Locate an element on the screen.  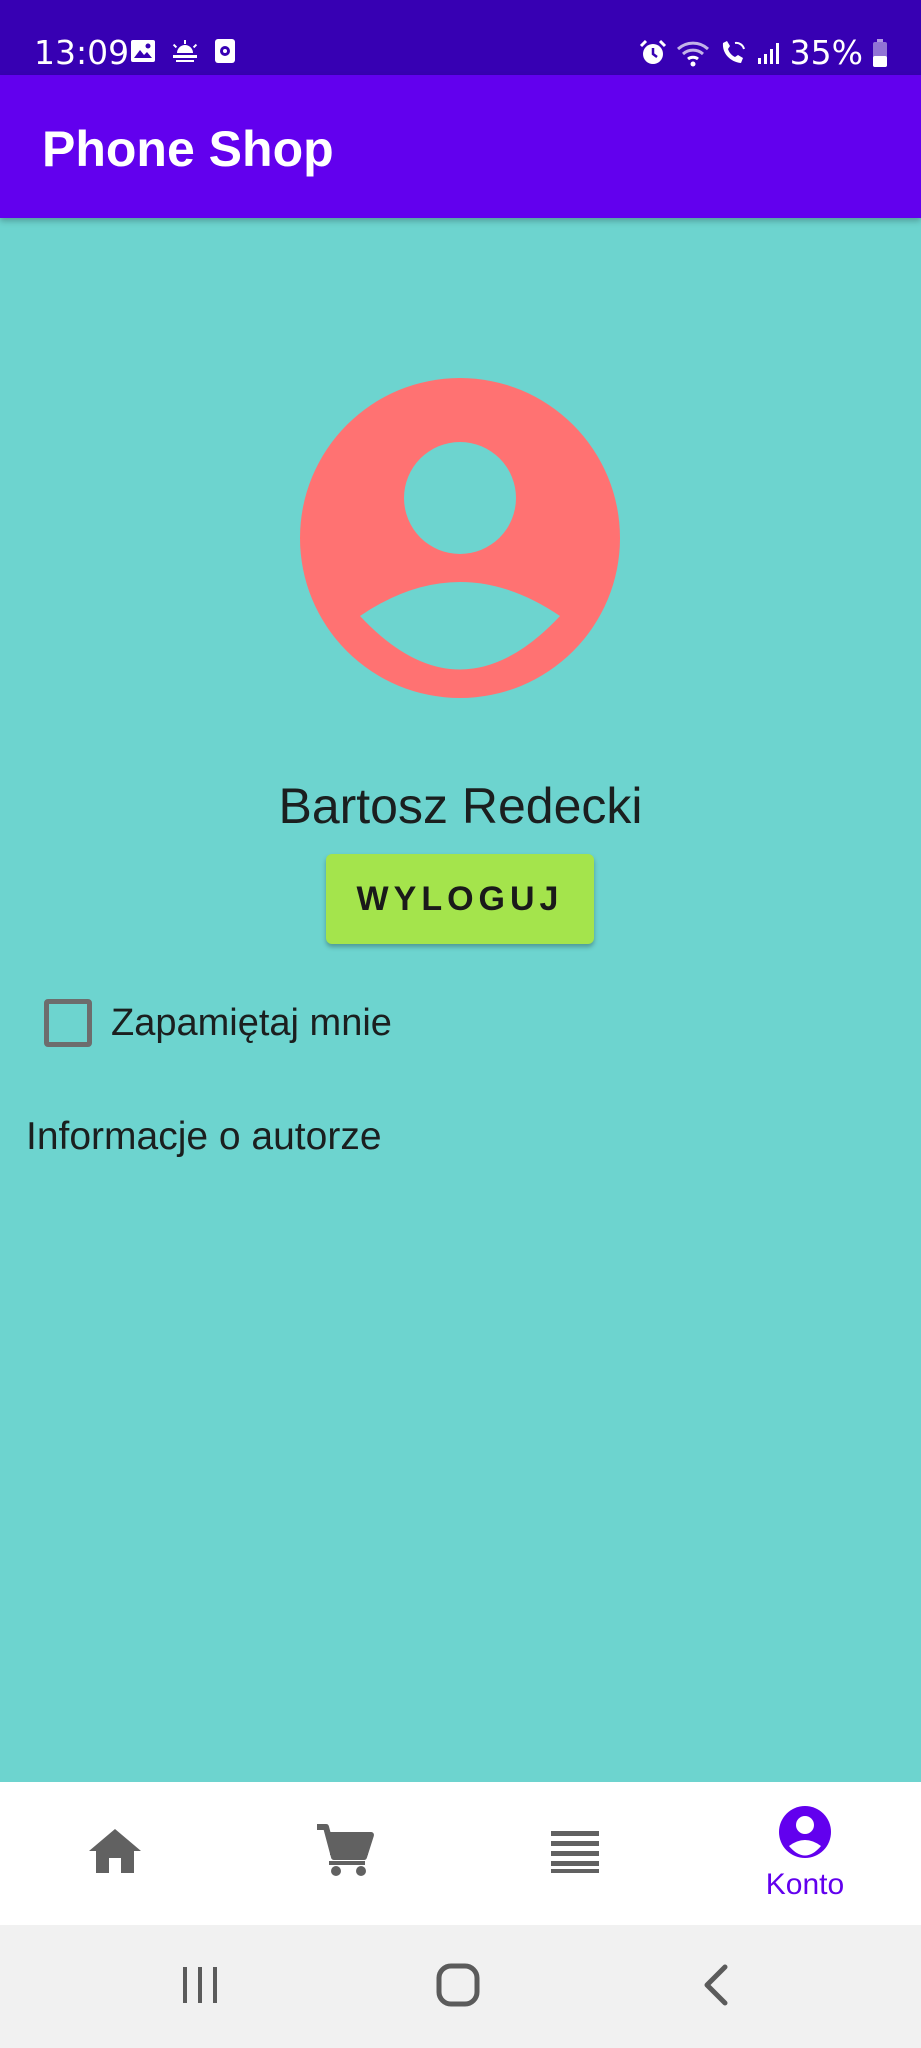
home-icon is located at coordinates (115, 1853).